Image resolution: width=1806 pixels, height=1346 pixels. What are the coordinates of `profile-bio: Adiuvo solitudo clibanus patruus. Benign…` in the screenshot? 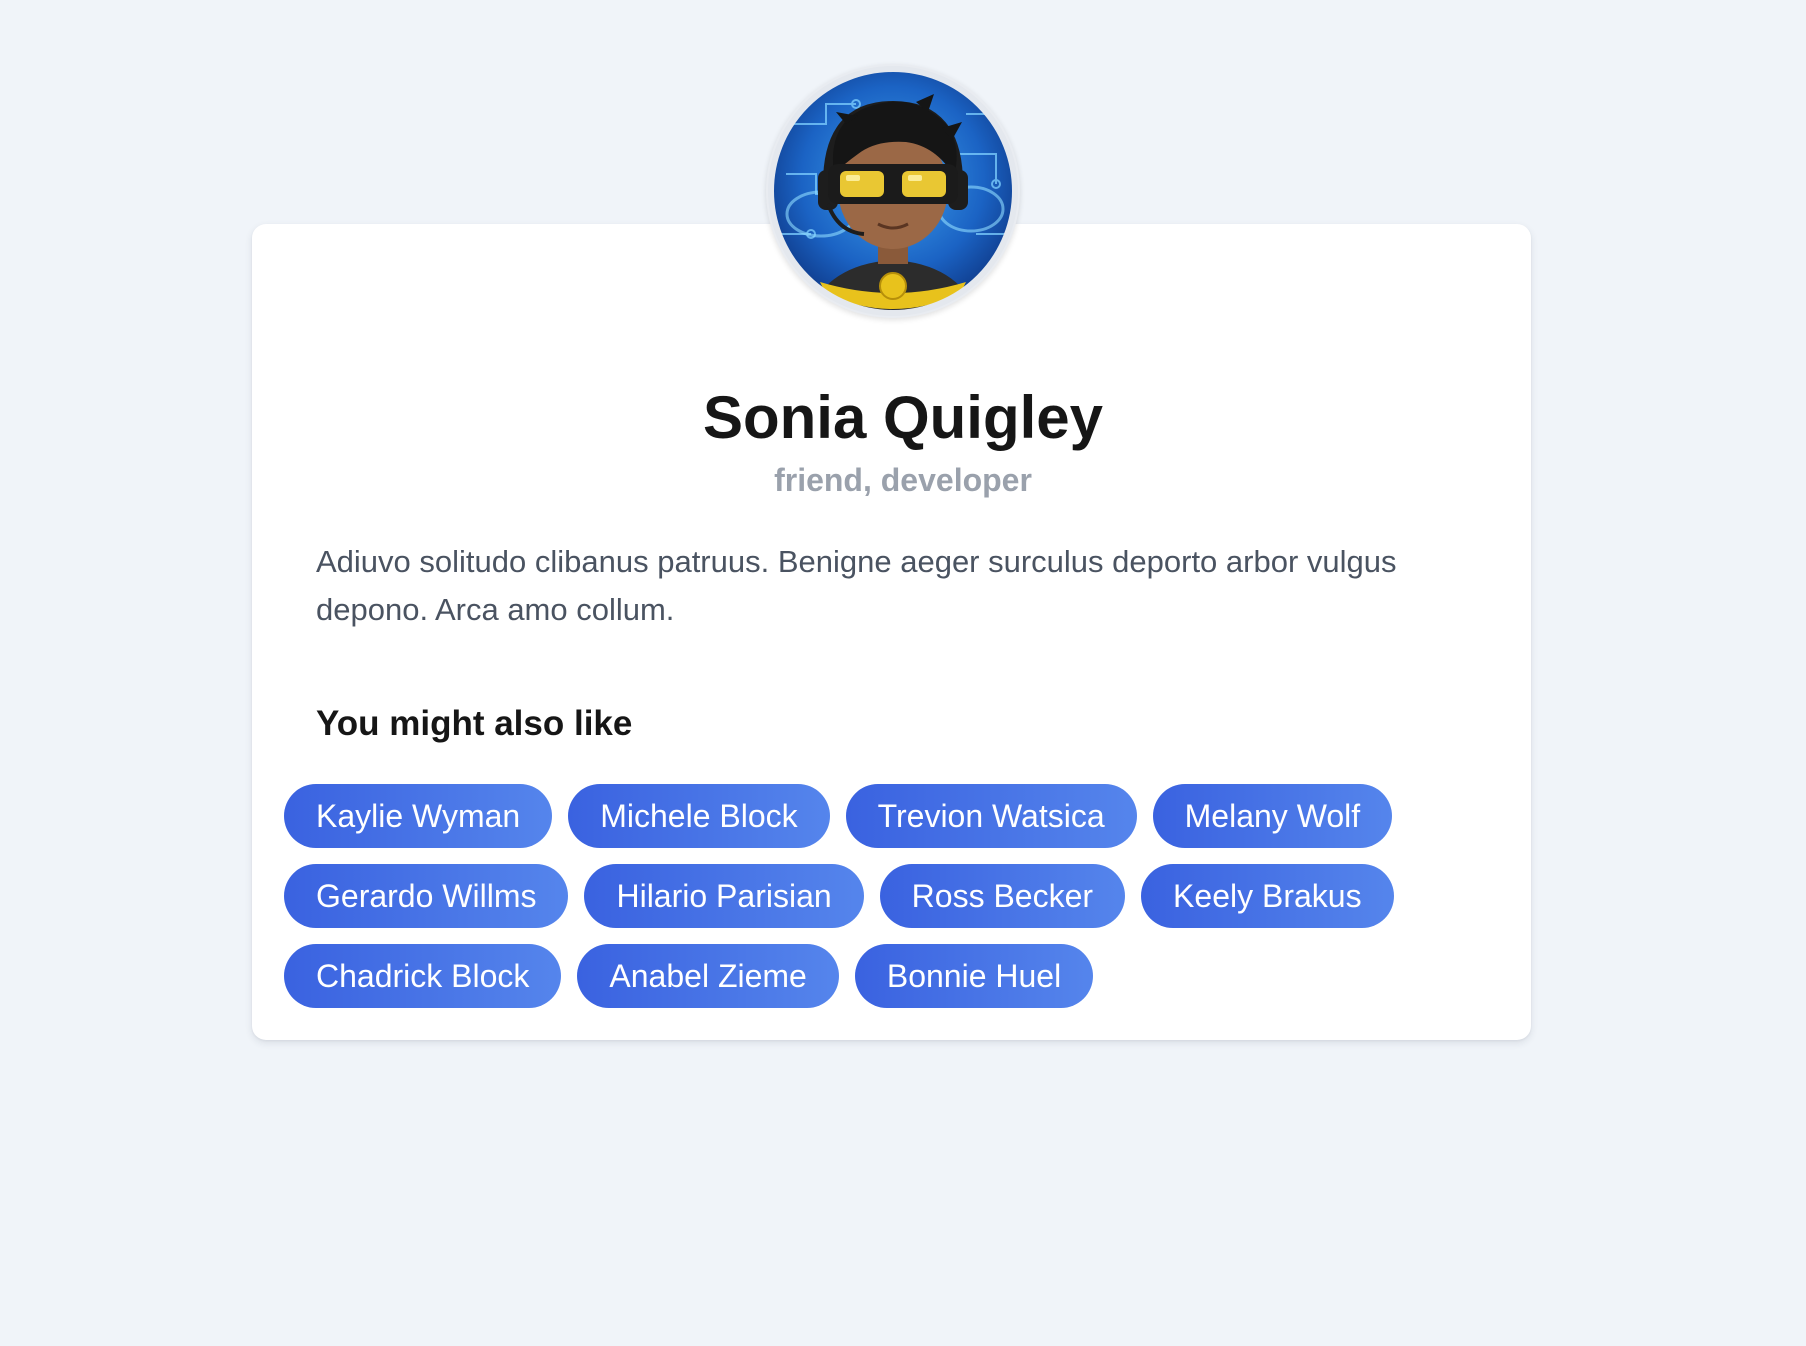 It's located at (856, 585).